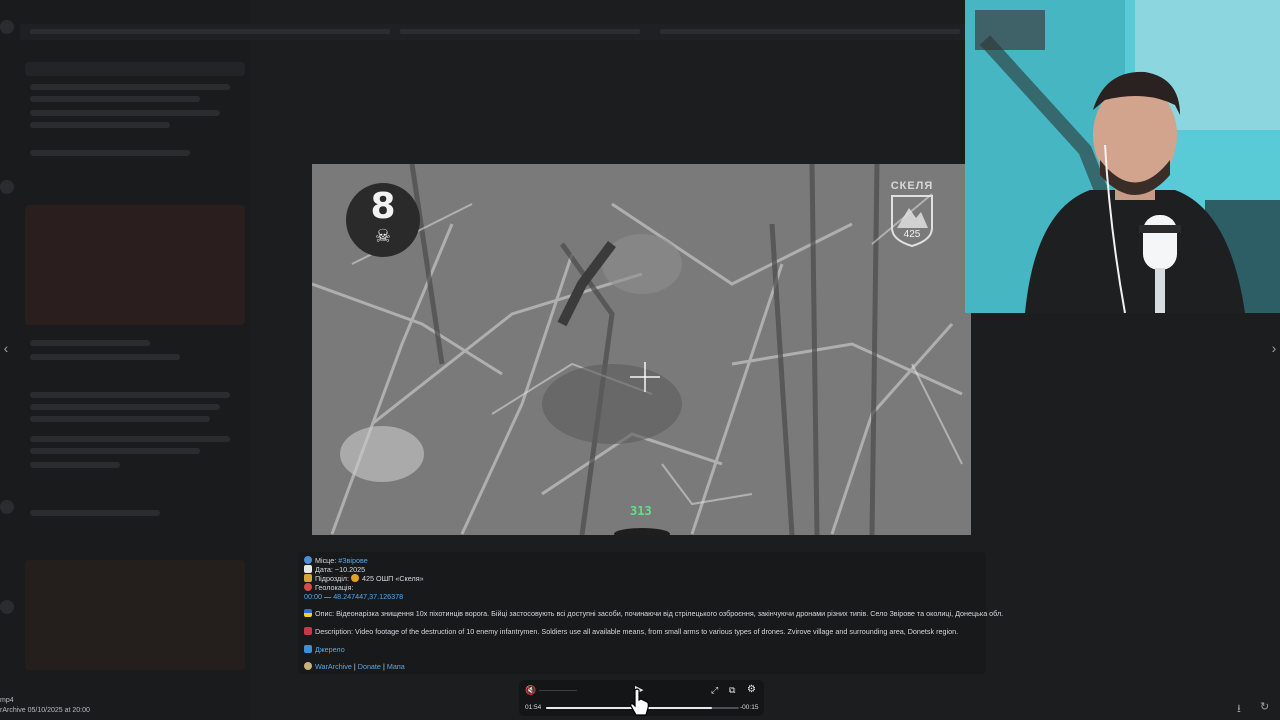 This screenshot has width=1280, height=720. I want to click on wararchive-link: WarArchive, so click(333, 666).